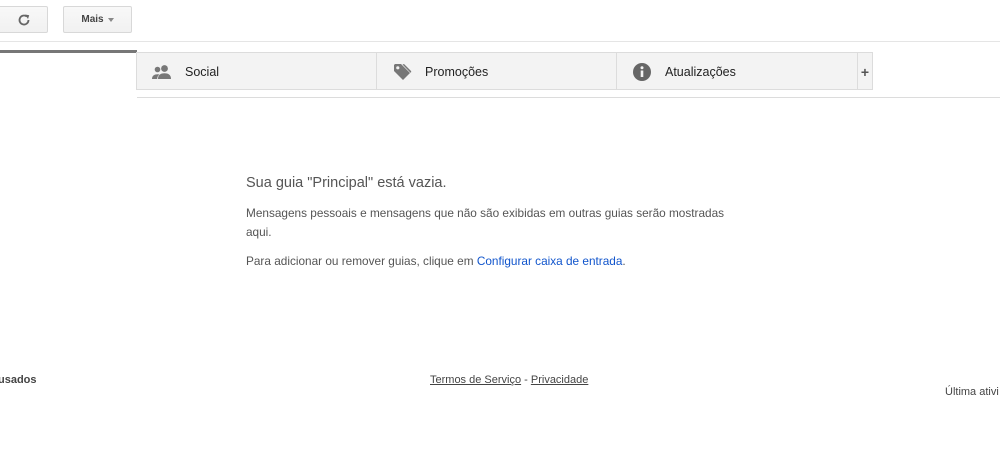 The width and height of the screenshot is (1000, 456). What do you see at coordinates (496, 71) in the screenshot?
I see `tab-promotions: Promoções` at bounding box center [496, 71].